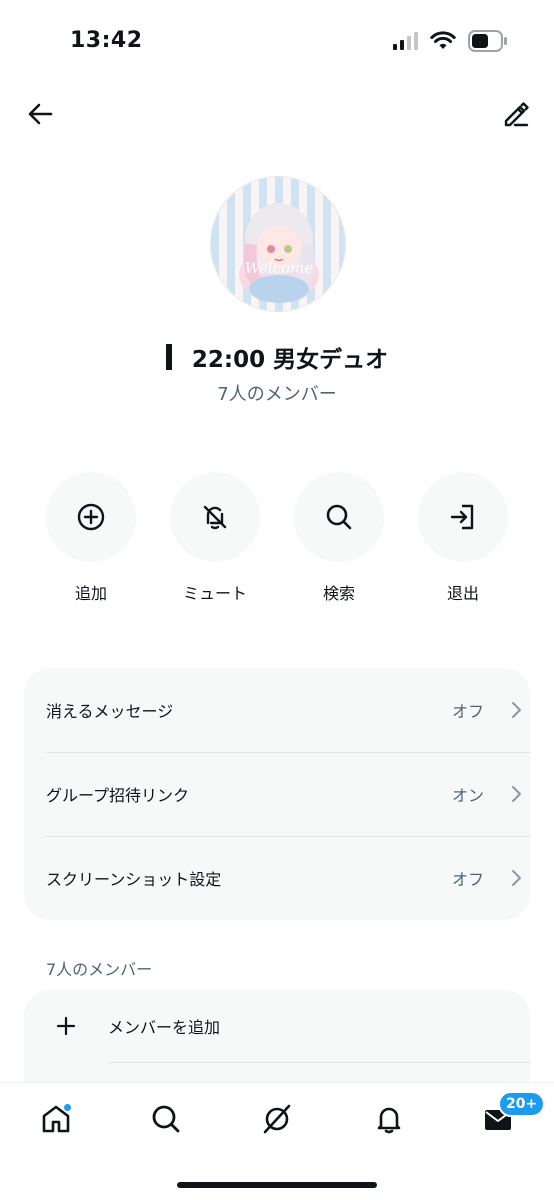 The height and width of the screenshot is (1200, 554). What do you see at coordinates (487, 41) in the screenshot?
I see `battery-icon` at bounding box center [487, 41].